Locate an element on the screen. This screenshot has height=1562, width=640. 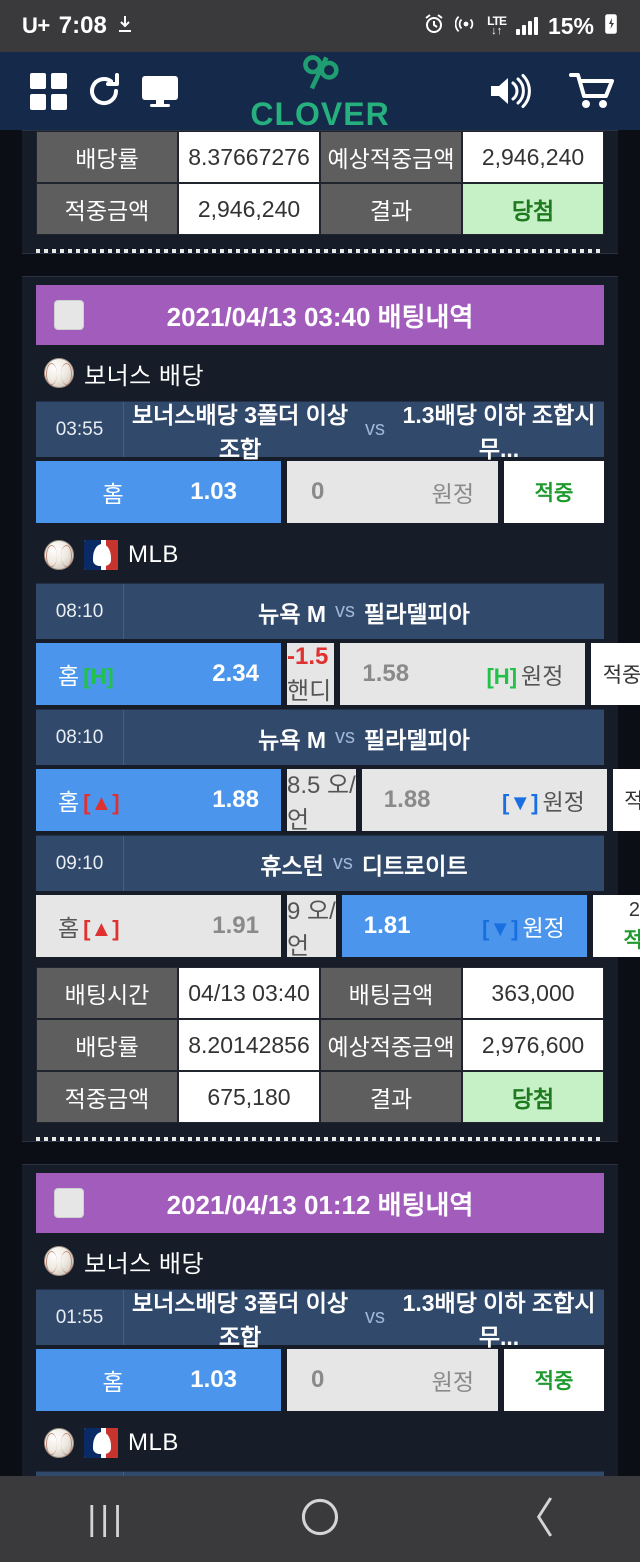
match-row: 08:10 뉴욕 M vs 필라델피아 is located at coordinates (320, 737).